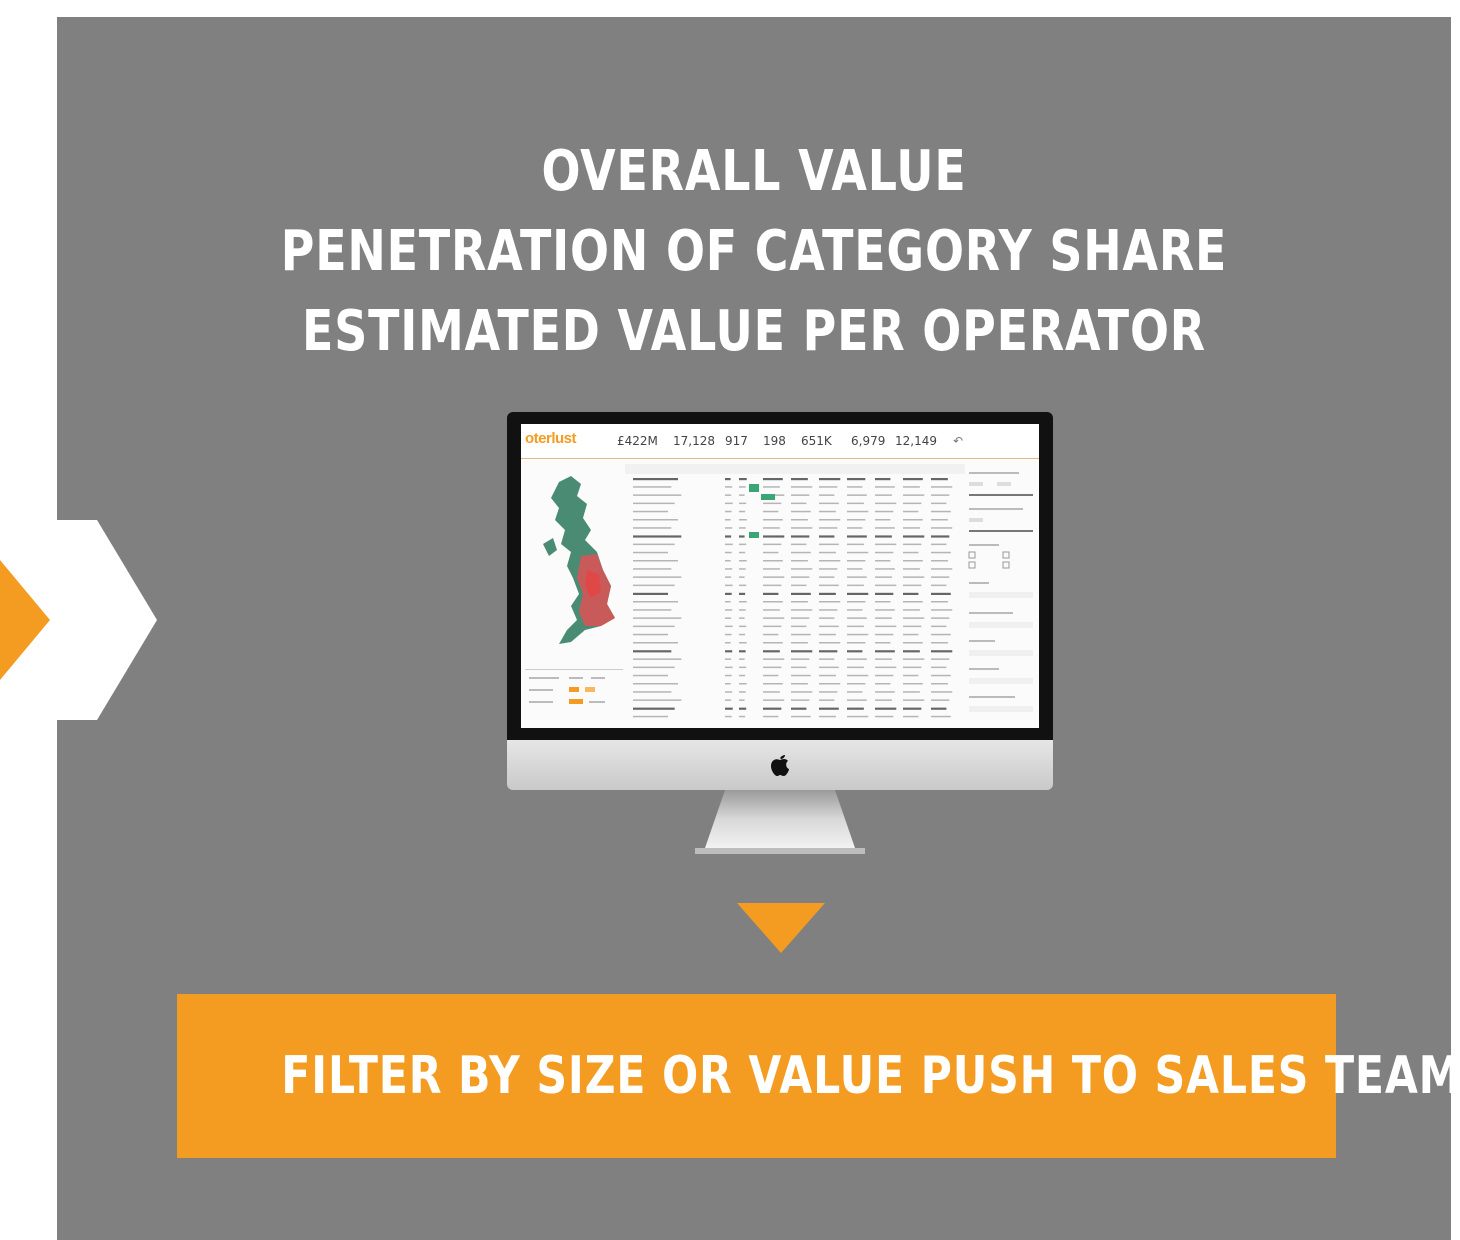  What do you see at coordinates (551, 438) in the screenshot?
I see `dashboard-brand: oterlust` at bounding box center [551, 438].